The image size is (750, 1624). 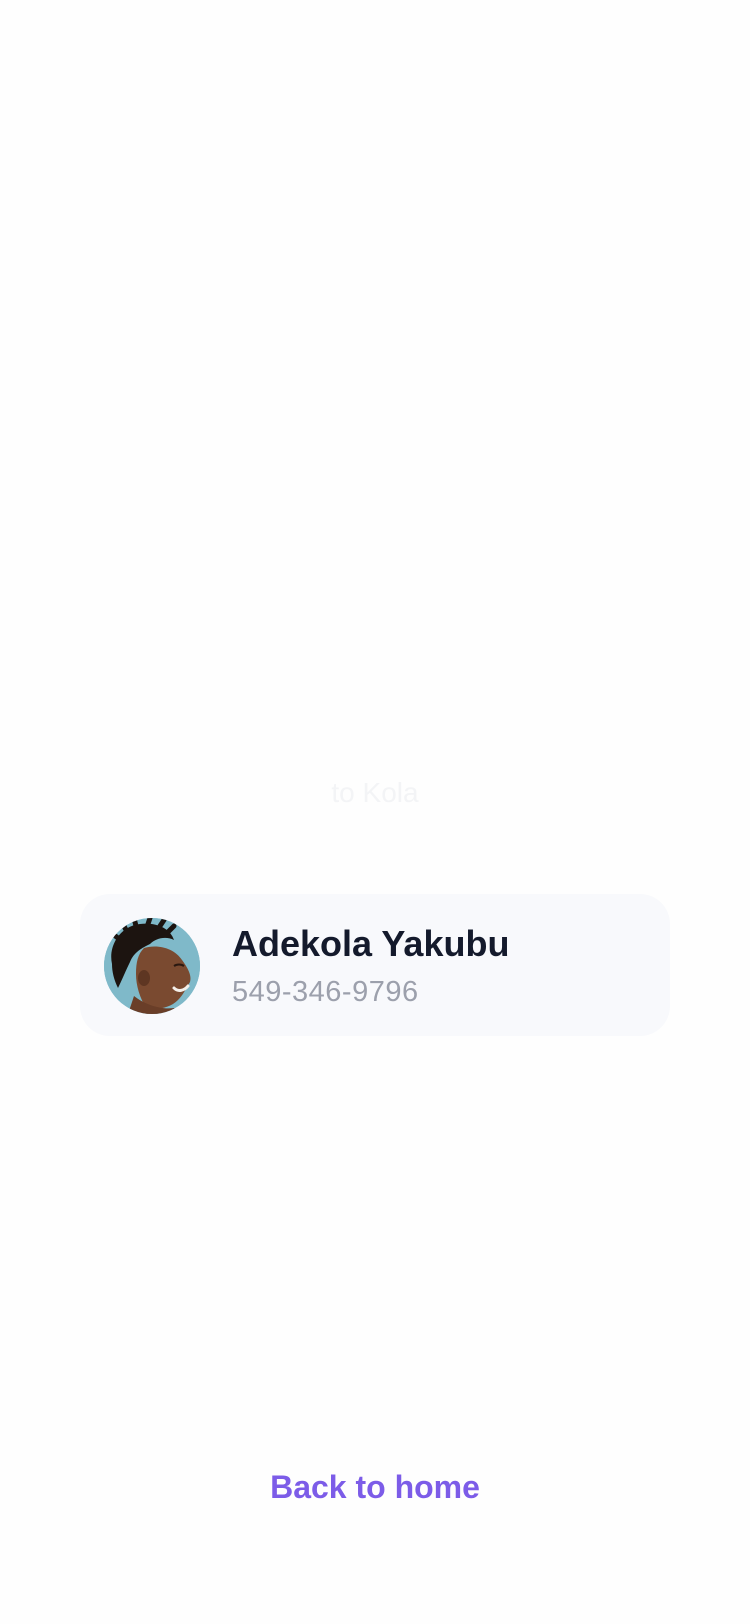 I want to click on confirmation-subtitle: to Kola, so click(x=375, y=792).